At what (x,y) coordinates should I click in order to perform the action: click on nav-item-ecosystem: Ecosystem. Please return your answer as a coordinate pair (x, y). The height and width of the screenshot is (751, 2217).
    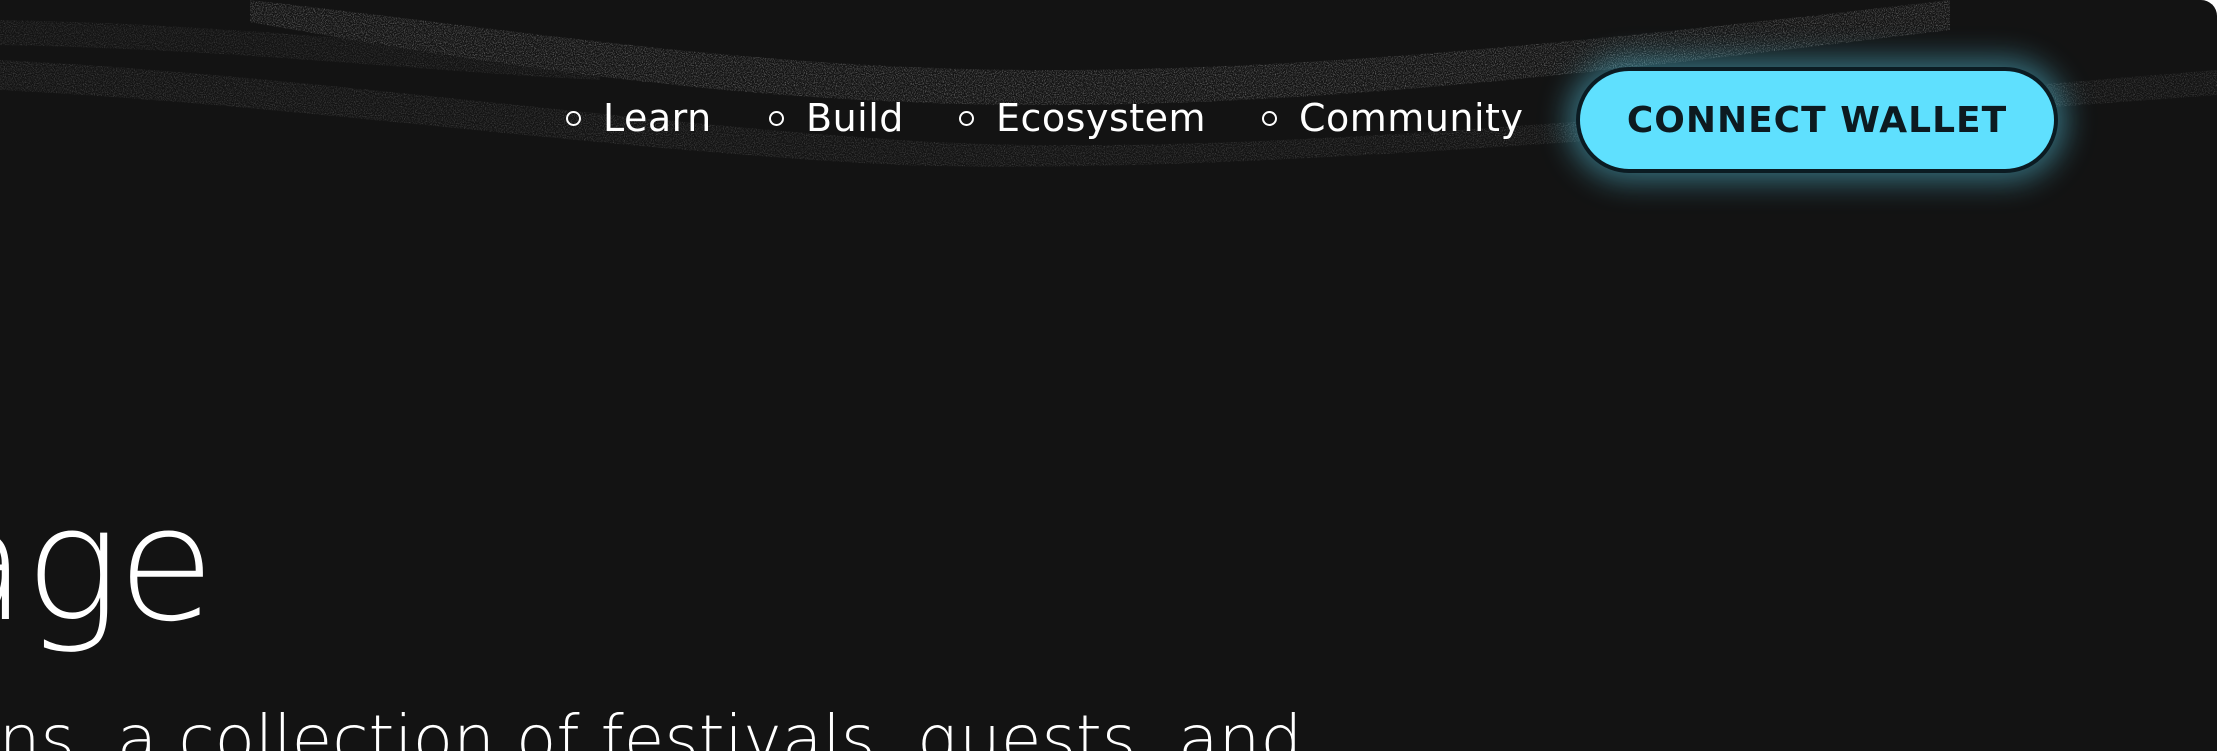
    Looking at the image, I should click on (1082, 118).